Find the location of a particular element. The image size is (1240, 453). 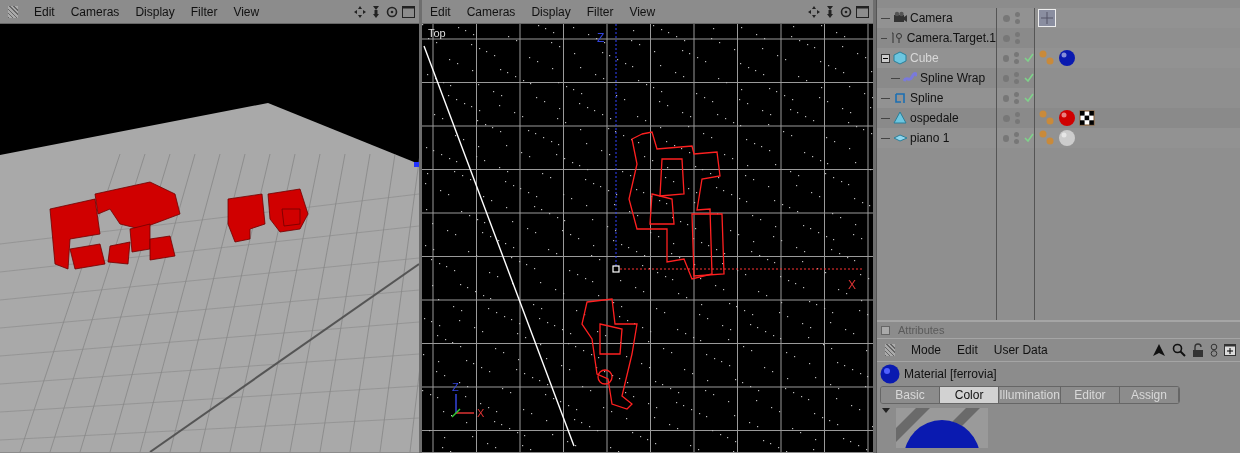

search-icon is located at coordinates (1179, 350).